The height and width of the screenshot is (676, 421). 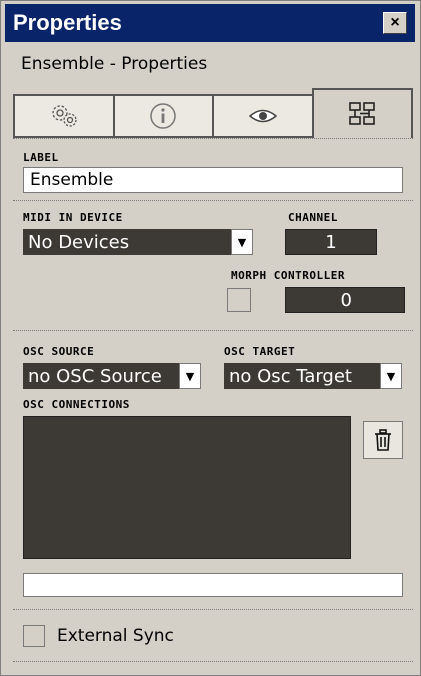 What do you see at coordinates (79, 242) in the screenshot?
I see `midi-device-value: No Devices` at bounding box center [79, 242].